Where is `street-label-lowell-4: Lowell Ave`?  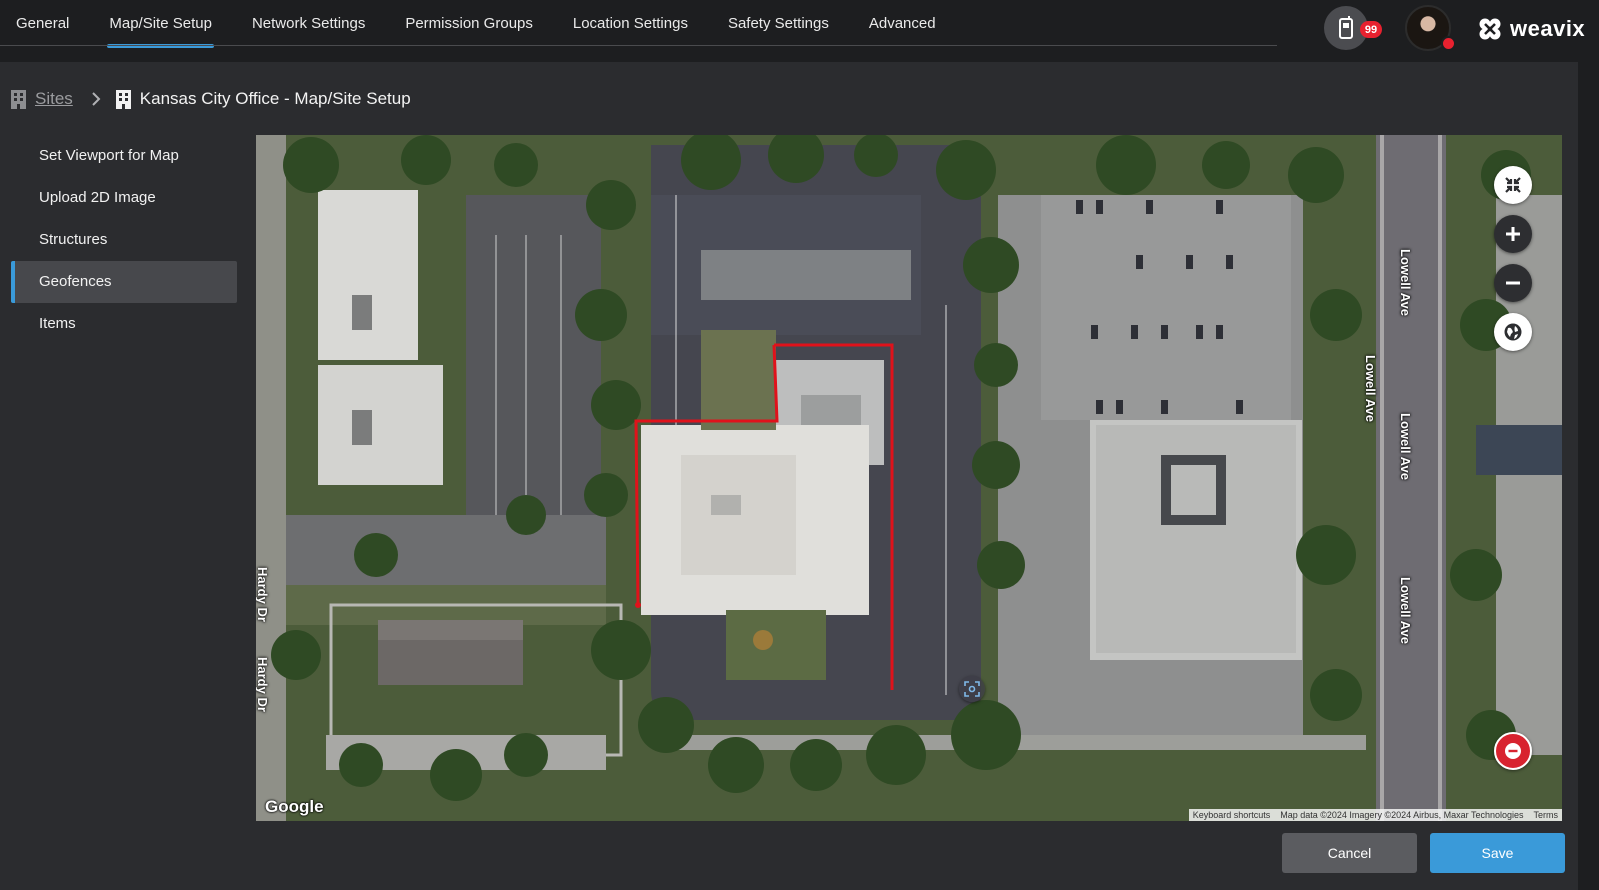
street-label-lowell-4: Lowell Ave is located at coordinates (1405, 610).